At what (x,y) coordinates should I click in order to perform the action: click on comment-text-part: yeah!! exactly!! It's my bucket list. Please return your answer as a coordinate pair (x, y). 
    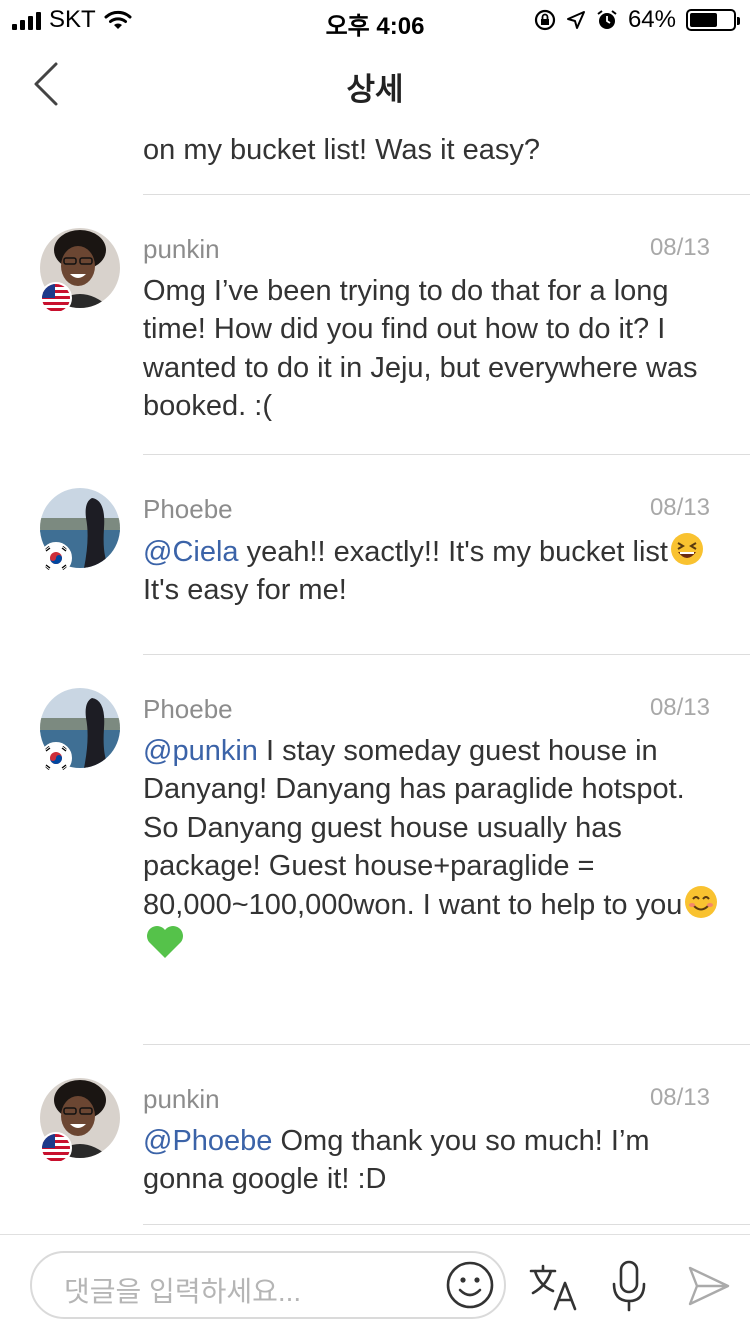
    Looking at the image, I should click on (453, 552).